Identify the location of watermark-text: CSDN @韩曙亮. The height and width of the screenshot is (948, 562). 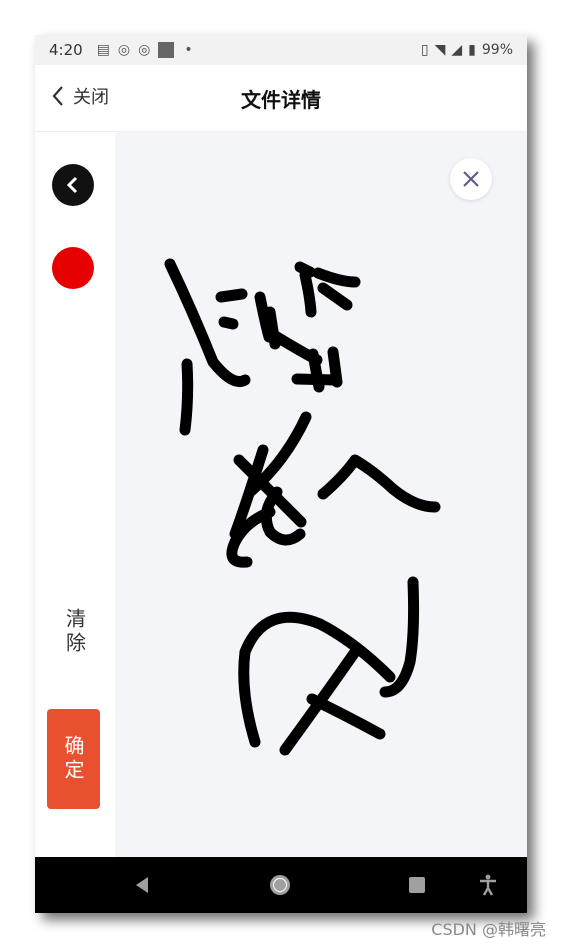
(488, 929).